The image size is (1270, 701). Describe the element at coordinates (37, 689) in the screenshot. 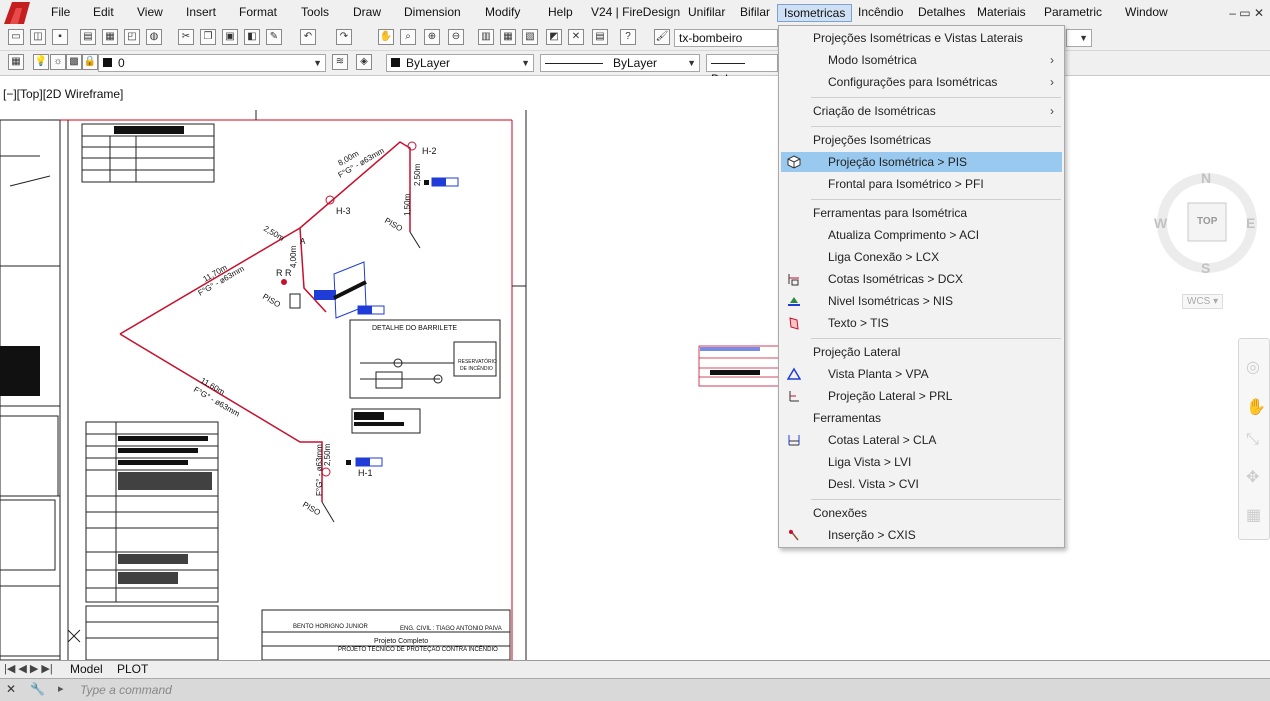

I see `wrench-icon: 🔧` at that location.